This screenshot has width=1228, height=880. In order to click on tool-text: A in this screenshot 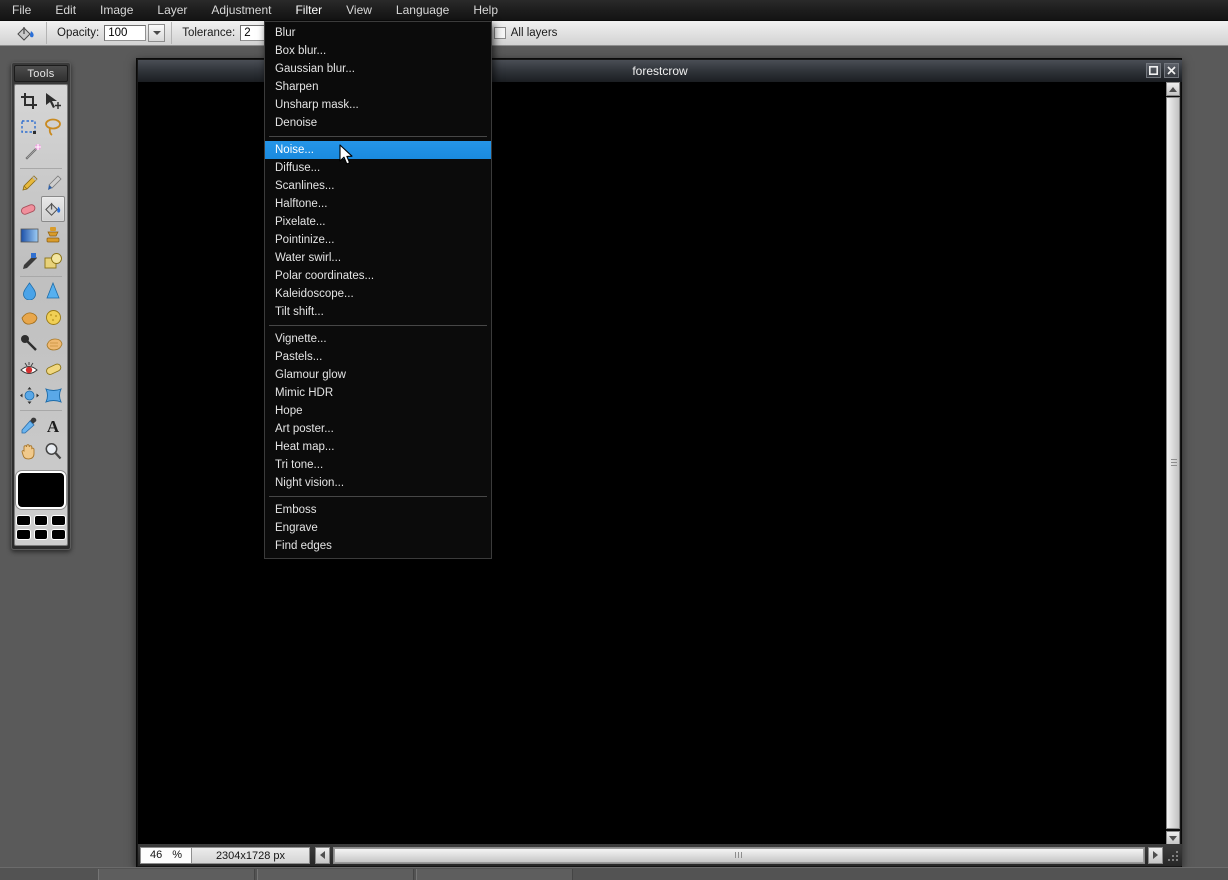, I will do `click(53, 425)`.